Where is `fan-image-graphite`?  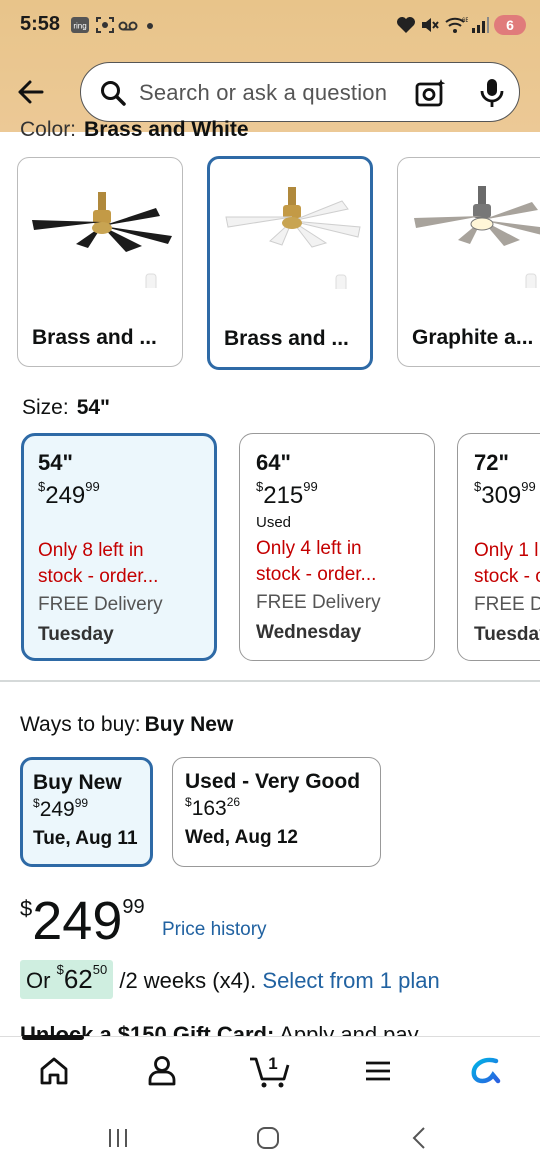 fan-image-graphite is located at coordinates (477, 237).